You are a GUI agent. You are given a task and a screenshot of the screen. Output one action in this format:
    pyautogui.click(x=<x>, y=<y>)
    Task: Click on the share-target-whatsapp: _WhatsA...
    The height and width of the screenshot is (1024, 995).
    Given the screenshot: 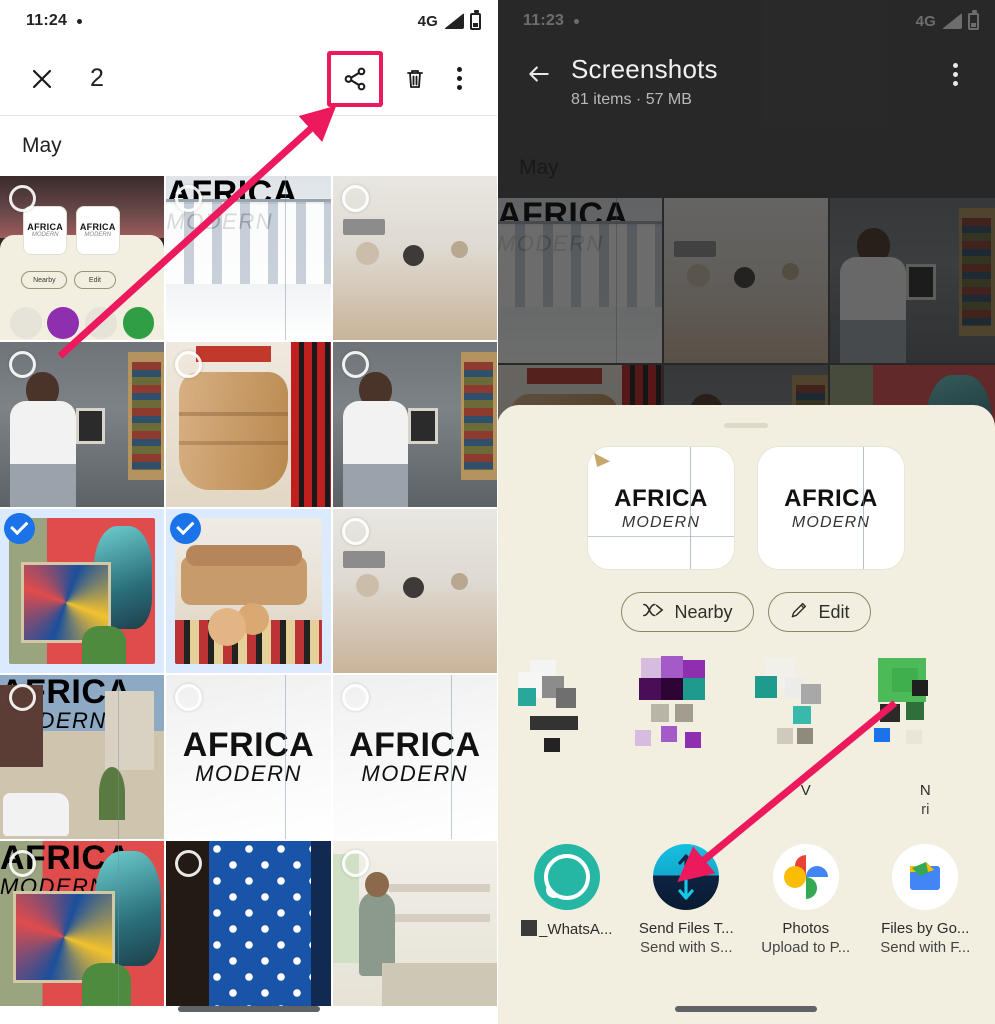 What is the action you would take?
    pyautogui.click(x=567, y=900)
    